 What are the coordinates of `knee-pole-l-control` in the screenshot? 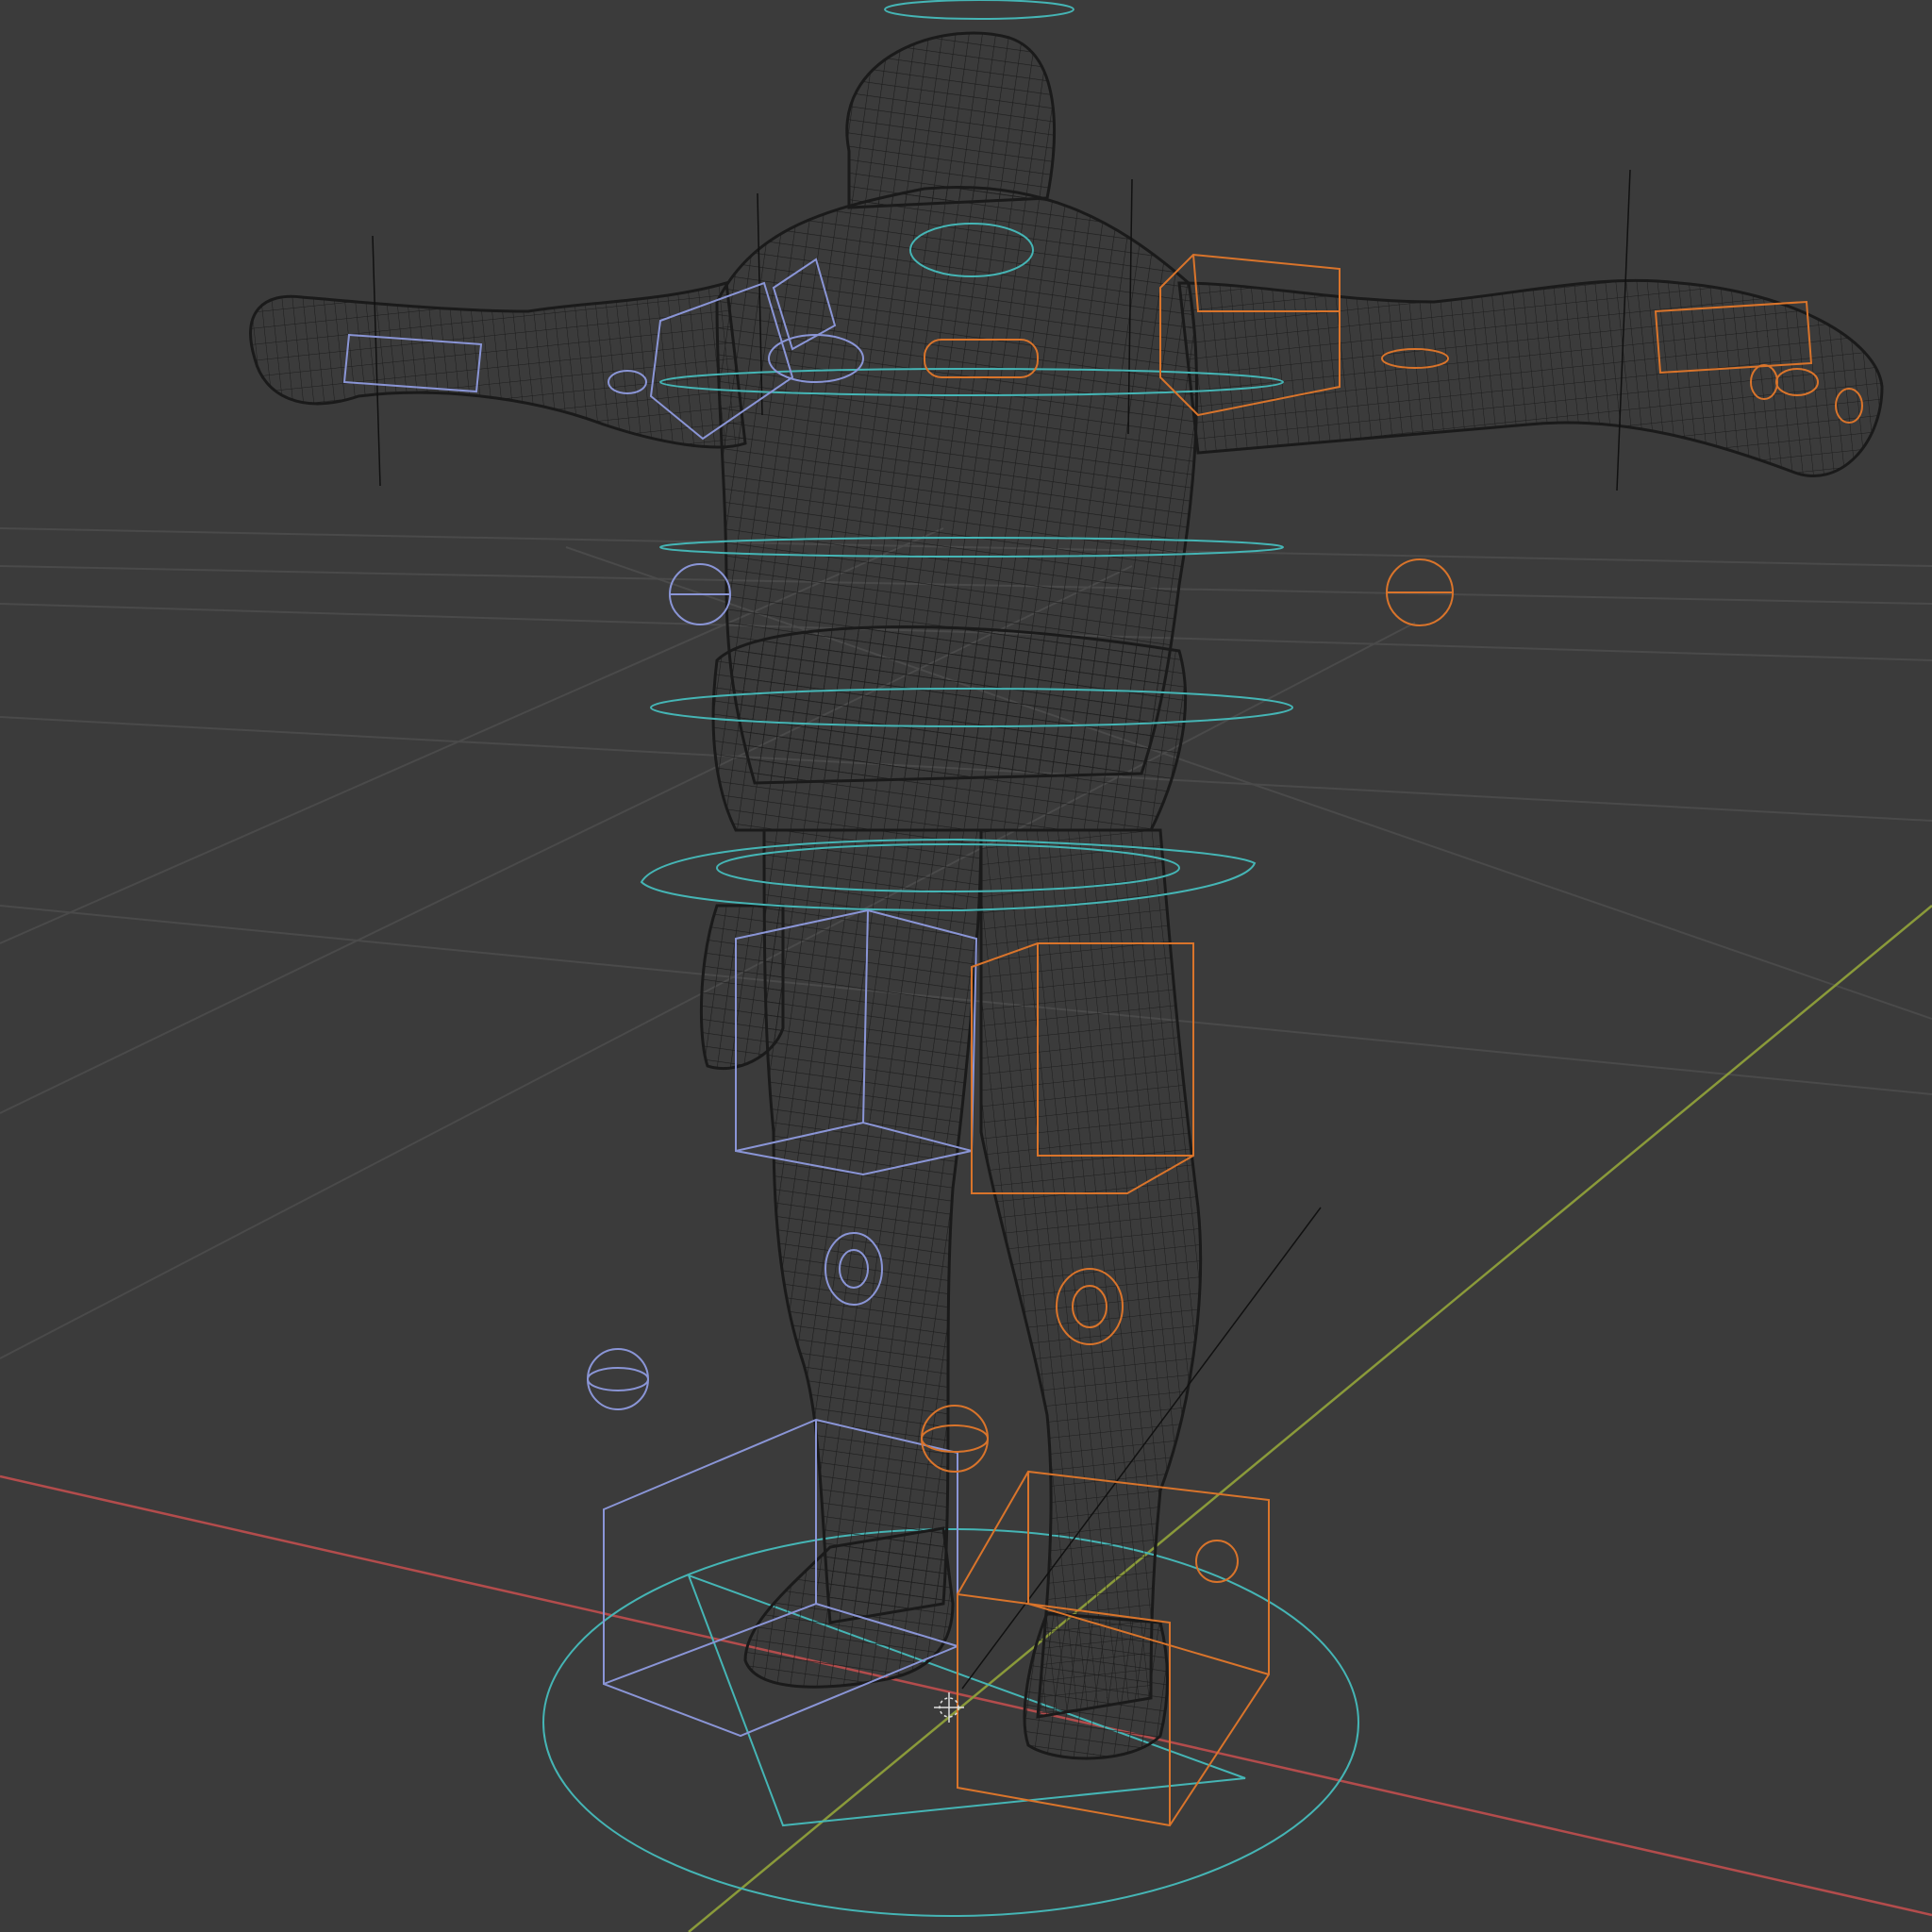 It's located at (618, 1379).